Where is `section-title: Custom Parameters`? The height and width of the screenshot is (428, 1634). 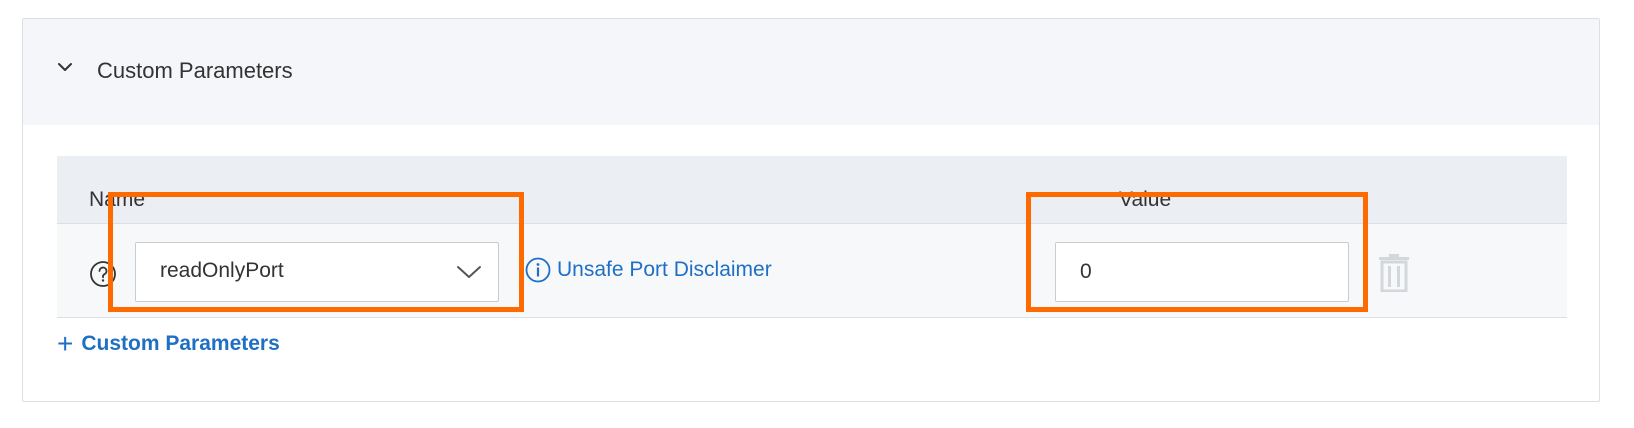
section-title: Custom Parameters is located at coordinates (195, 70).